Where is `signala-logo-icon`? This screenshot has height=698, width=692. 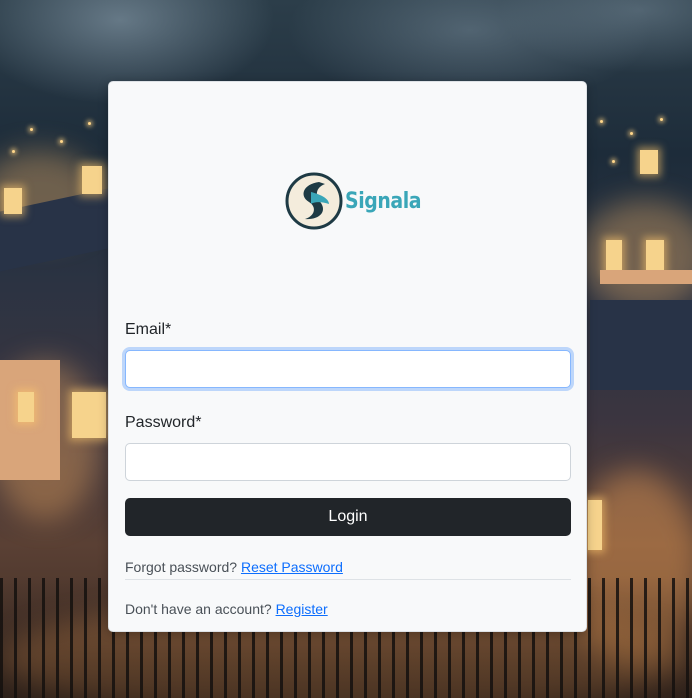 signala-logo-icon is located at coordinates (314, 201).